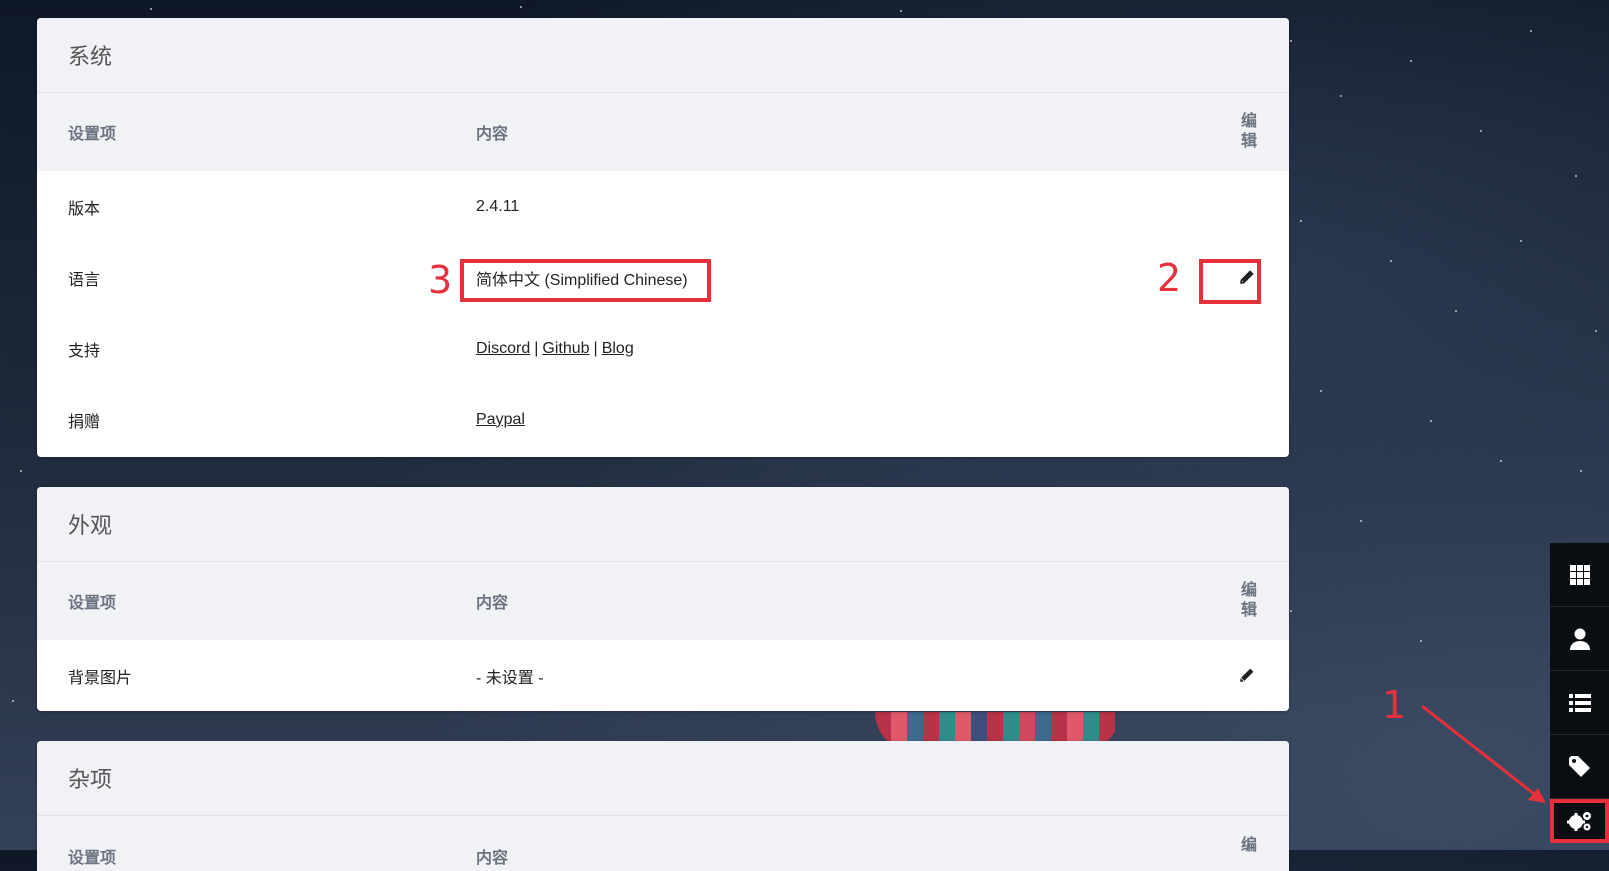  Describe the element at coordinates (663, 524) in the screenshot. I see `section-title: 外观` at that location.